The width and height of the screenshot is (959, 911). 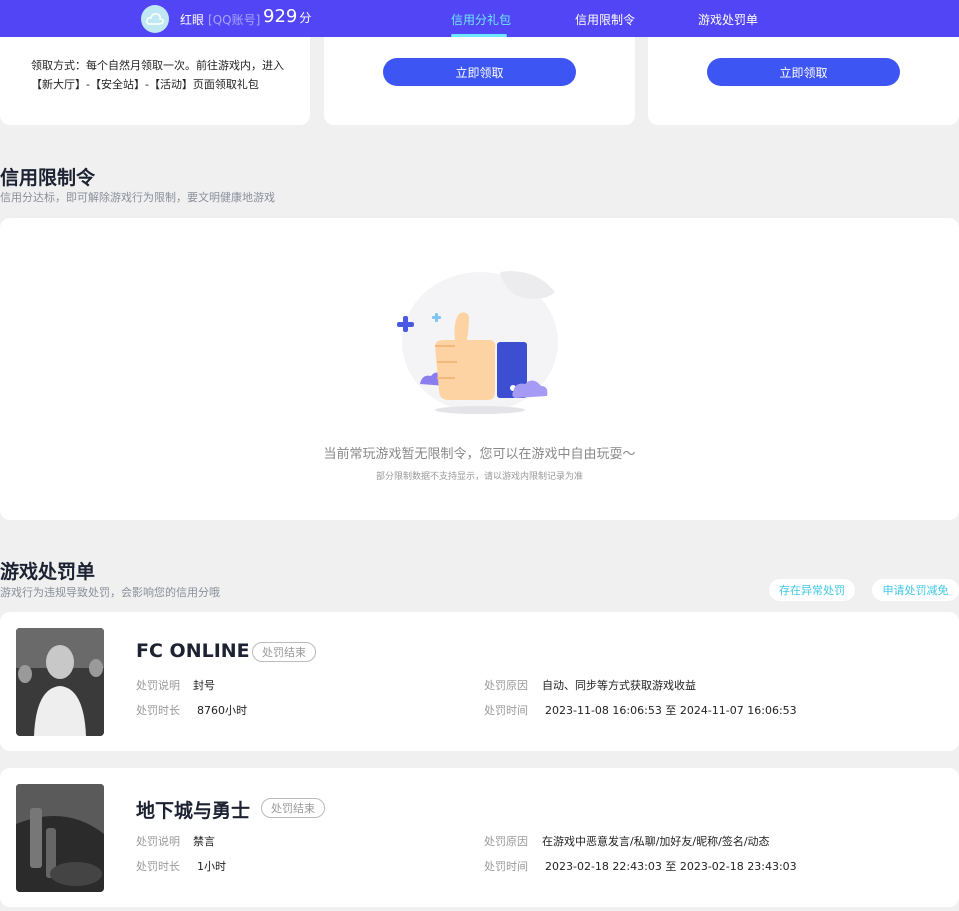 I want to click on game-name: FC ONLINE, so click(x=193, y=651).